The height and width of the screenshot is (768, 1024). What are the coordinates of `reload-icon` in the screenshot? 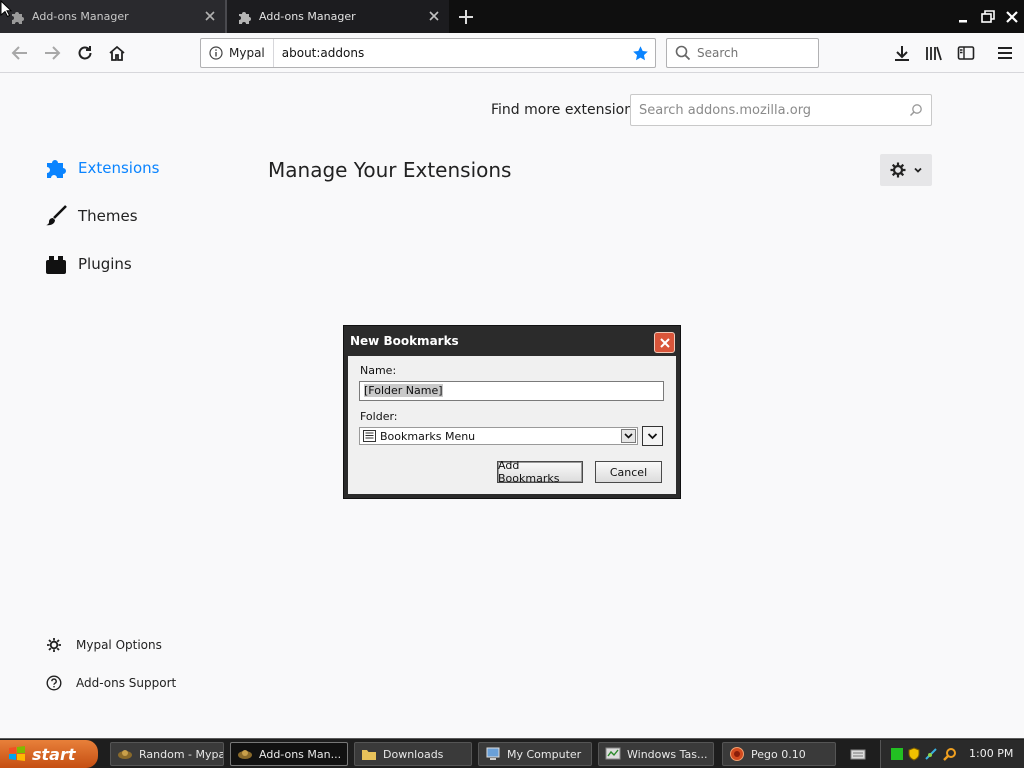 It's located at (85, 53).